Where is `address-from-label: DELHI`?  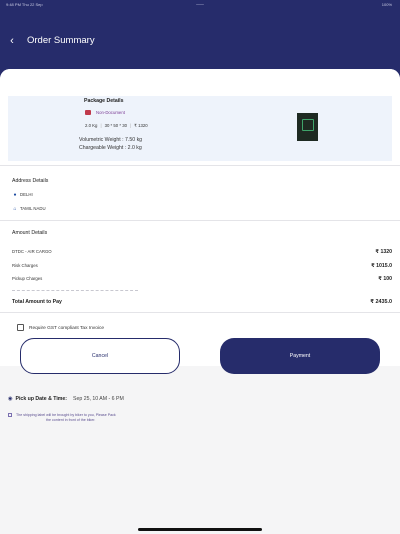
address-from-label: DELHI is located at coordinates (26, 194).